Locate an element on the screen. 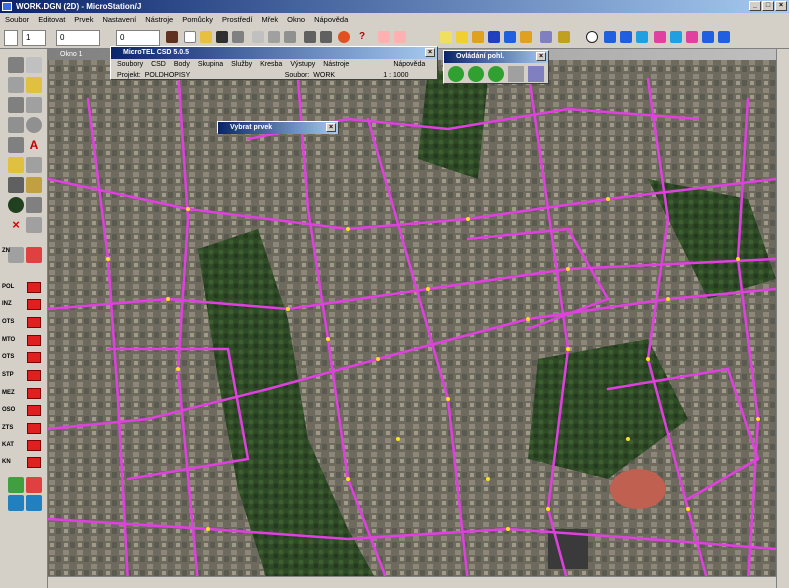  scale-icon is located at coordinates (34, 225).